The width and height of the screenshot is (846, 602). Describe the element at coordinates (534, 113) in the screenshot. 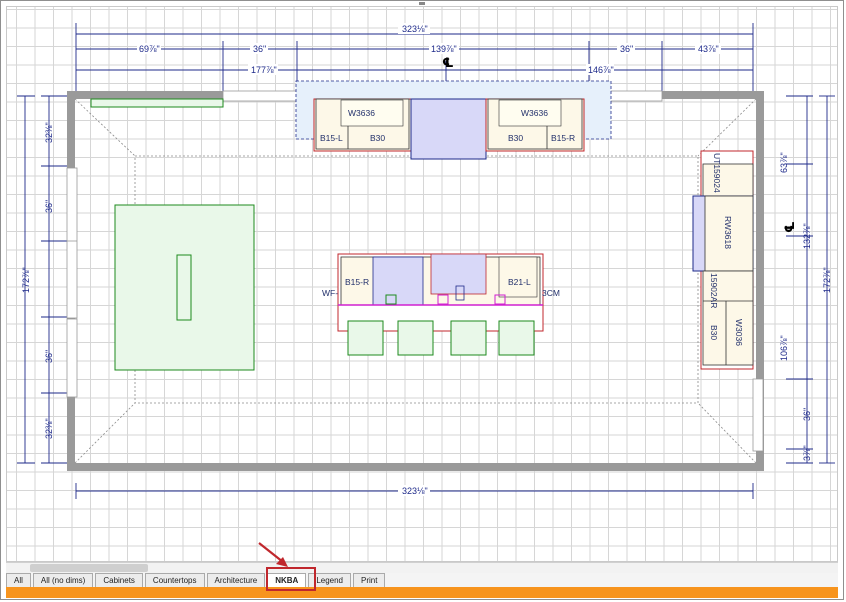

I see `cab-w3636-right: W3636` at that location.